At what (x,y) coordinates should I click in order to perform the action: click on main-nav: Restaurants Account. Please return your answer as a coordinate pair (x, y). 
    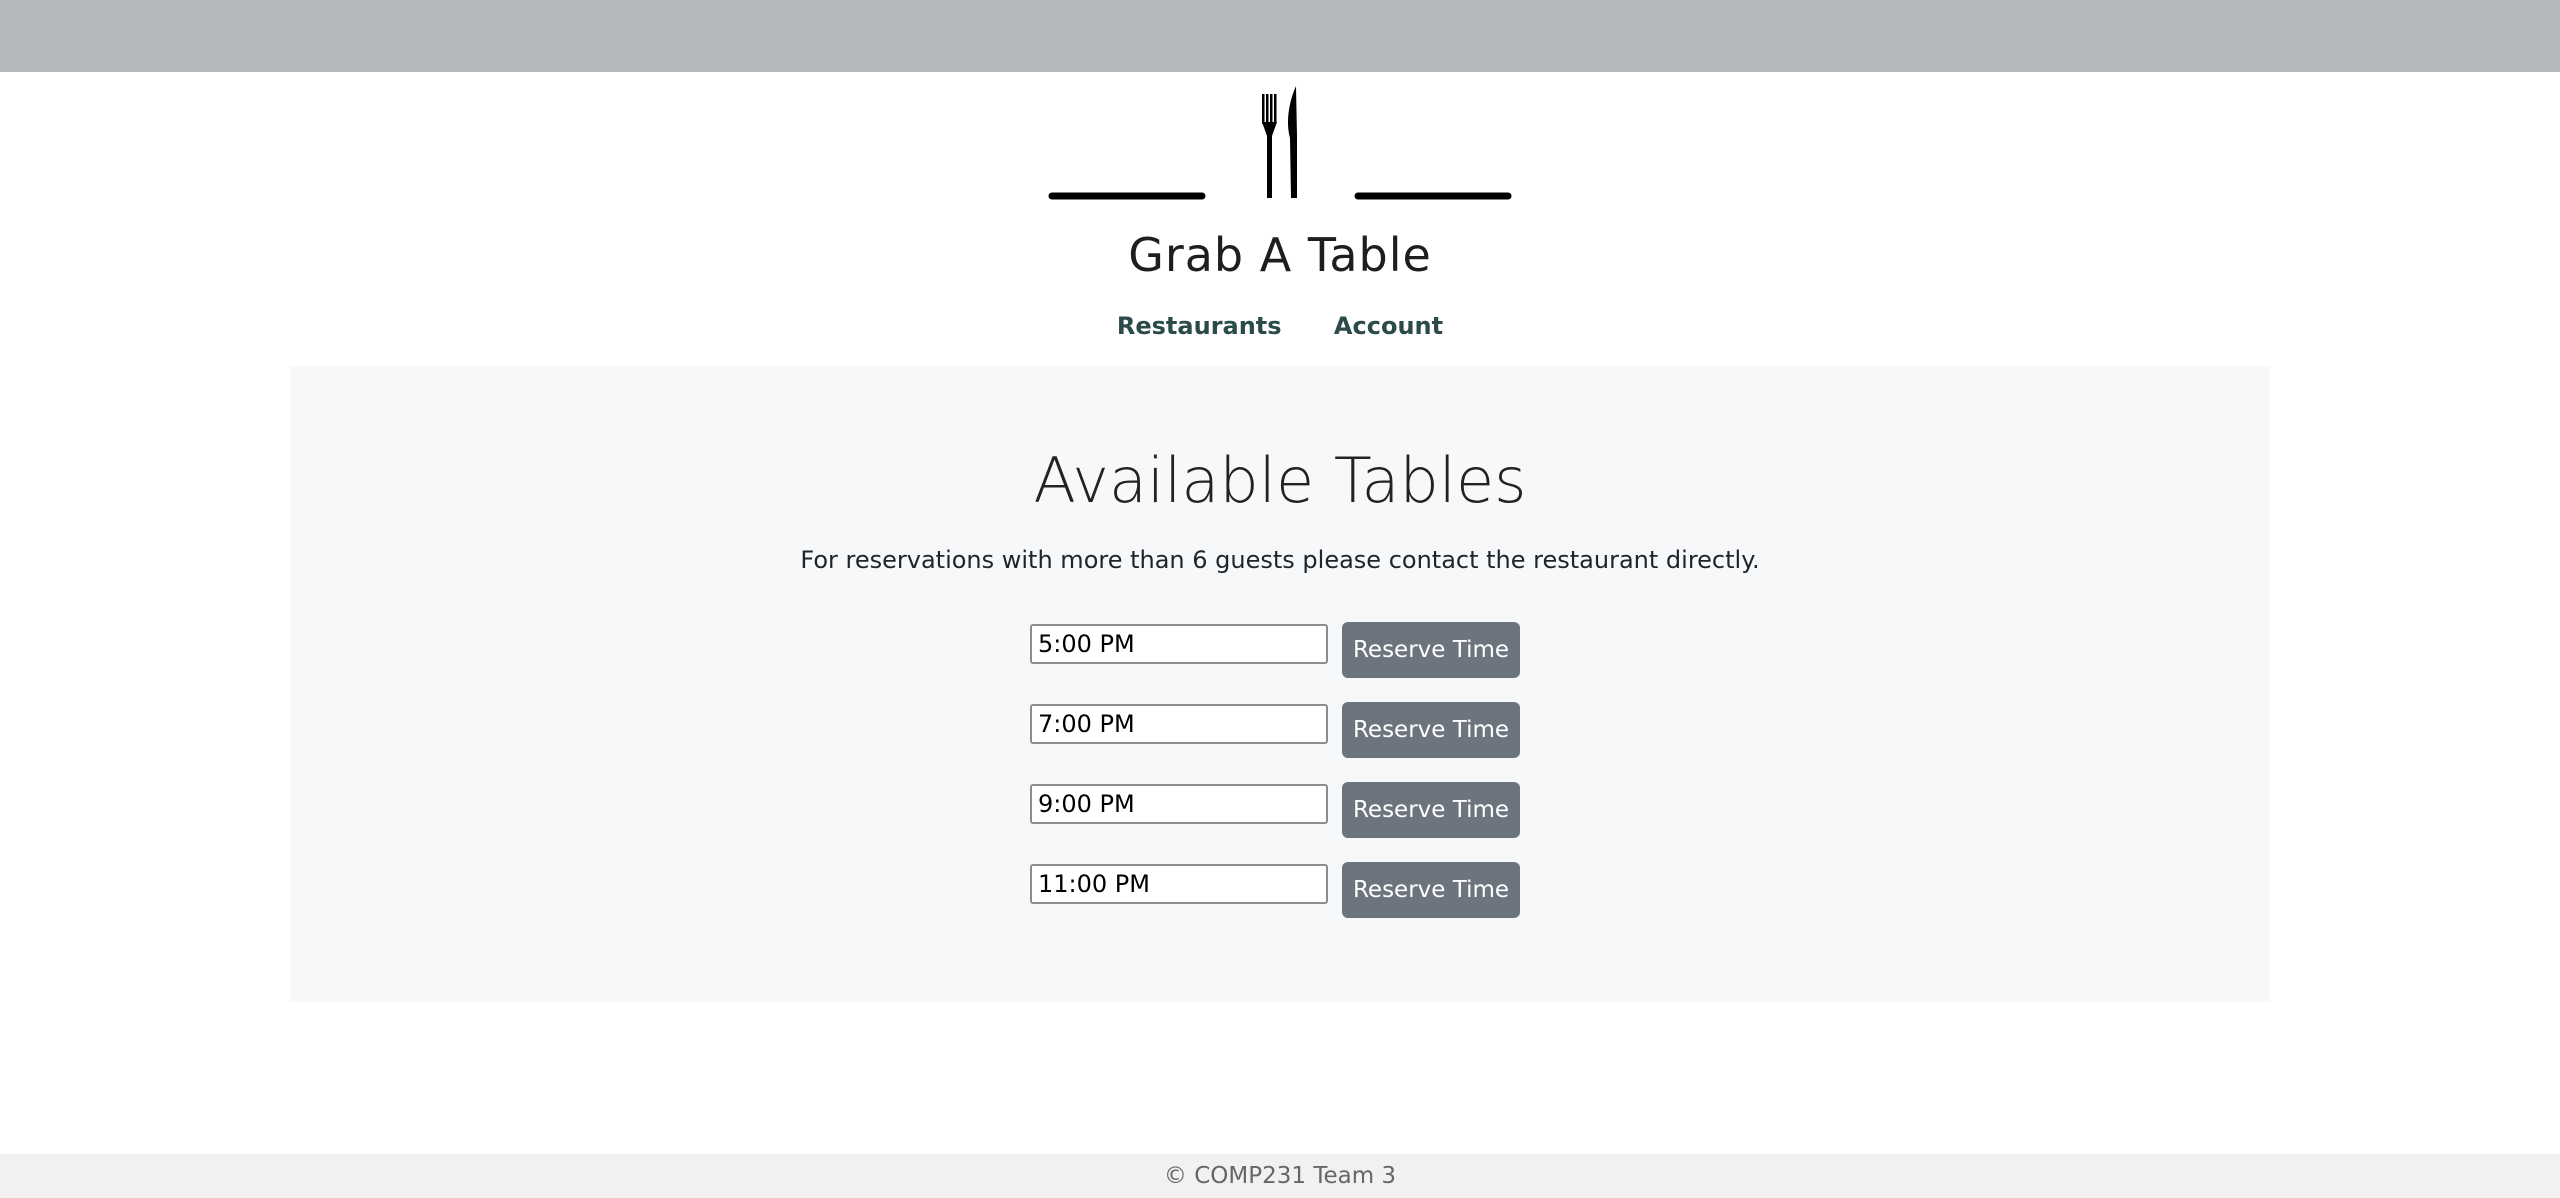
    Looking at the image, I should click on (1280, 326).